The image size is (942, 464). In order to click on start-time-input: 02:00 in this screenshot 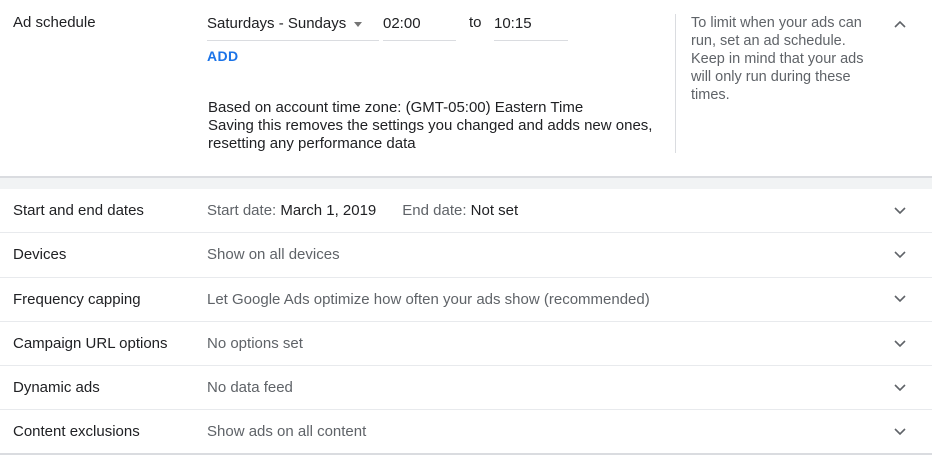, I will do `click(419, 23)`.